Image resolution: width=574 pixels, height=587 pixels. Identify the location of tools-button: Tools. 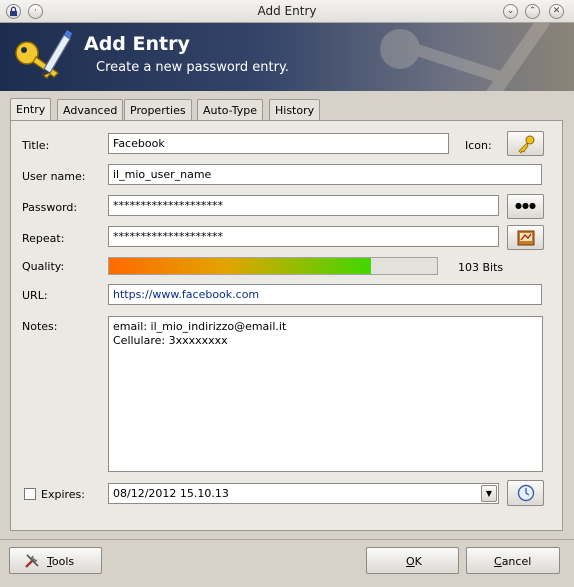
(55, 560).